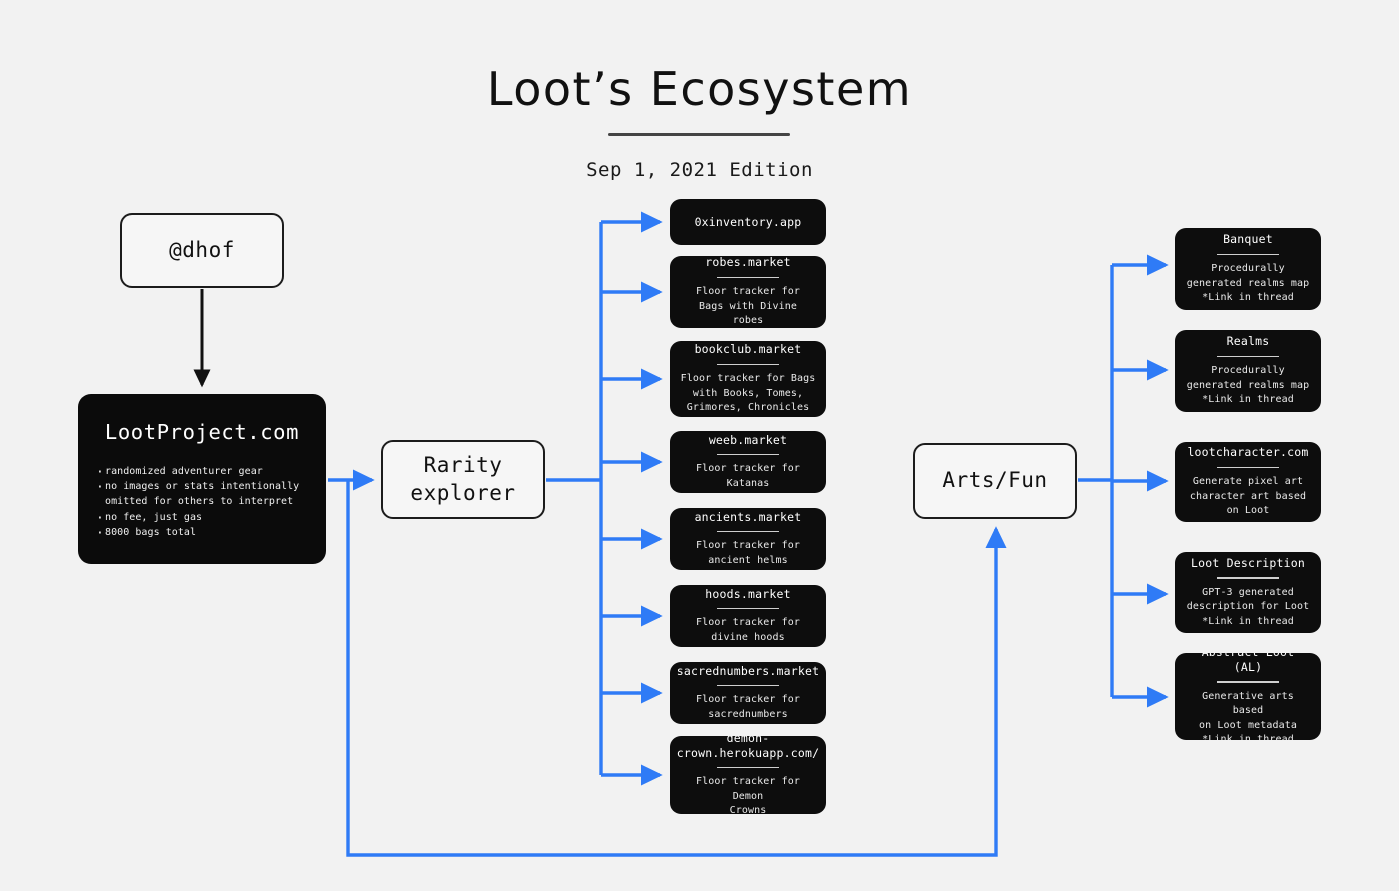 The width and height of the screenshot is (1399, 891). I want to click on rarity-card-1: 0xinventory.app, so click(748, 222).